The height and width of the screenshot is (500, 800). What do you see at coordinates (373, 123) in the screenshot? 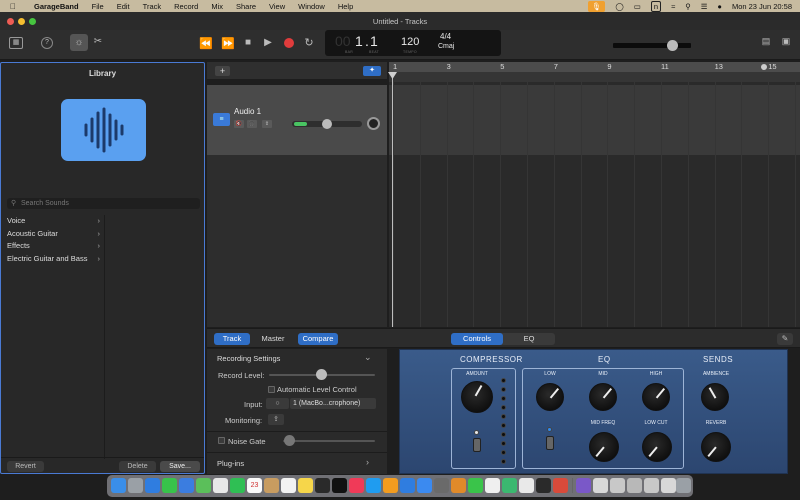
I see `track-pan-knob` at bounding box center [373, 123].